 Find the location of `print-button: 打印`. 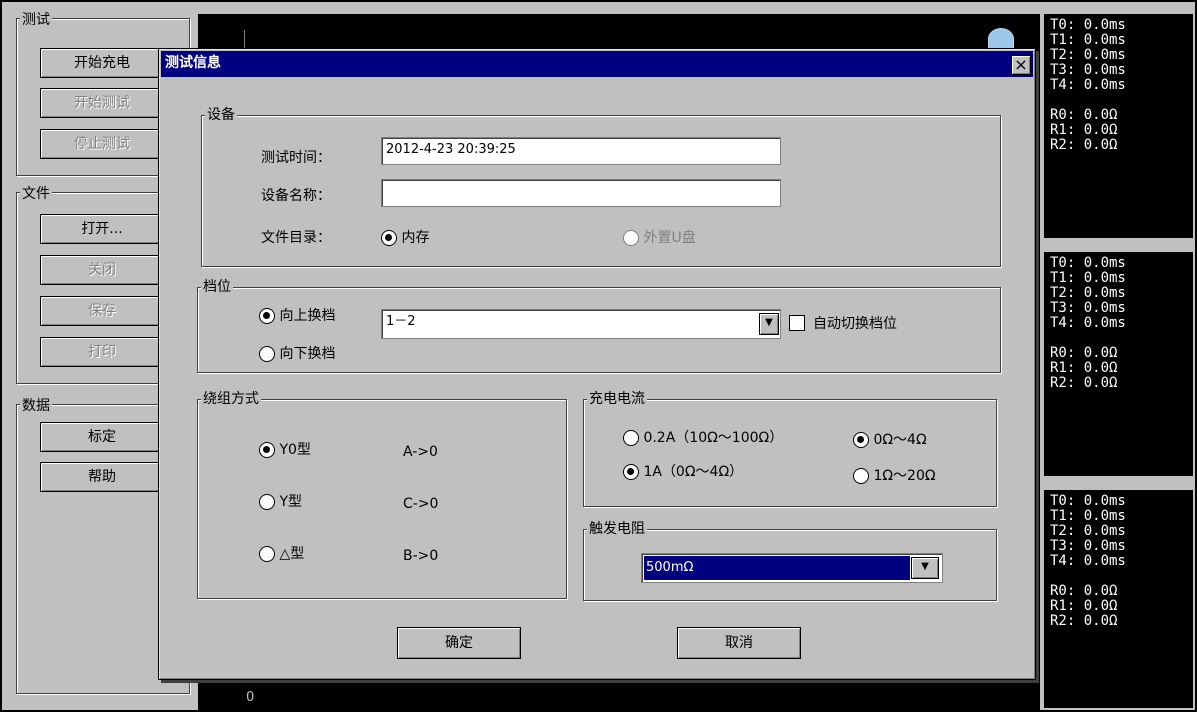

print-button: 打印 is located at coordinates (102, 352).